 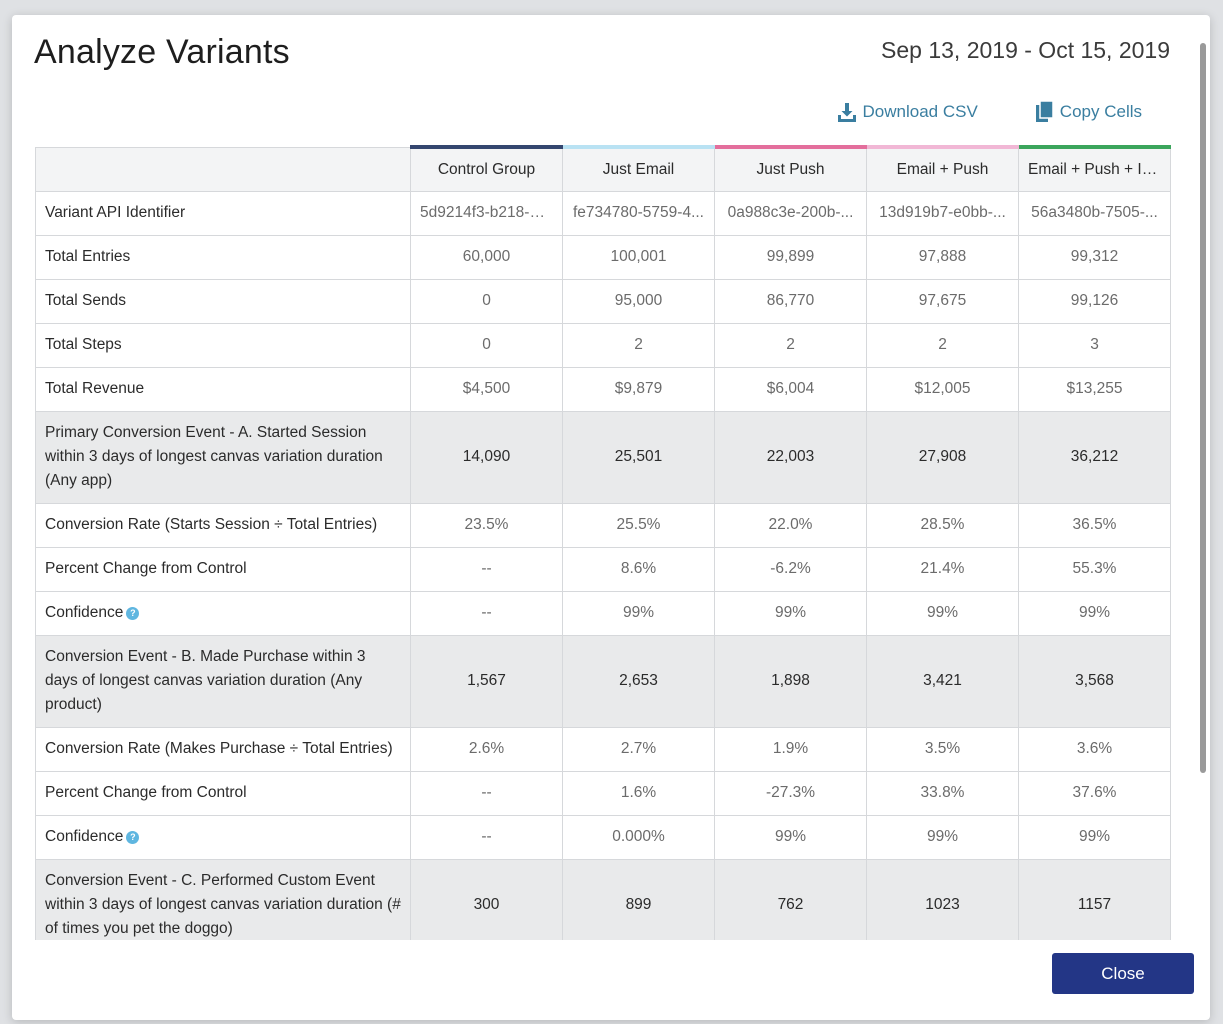 I want to click on row-label: Total Steps, so click(x=83, y=344).